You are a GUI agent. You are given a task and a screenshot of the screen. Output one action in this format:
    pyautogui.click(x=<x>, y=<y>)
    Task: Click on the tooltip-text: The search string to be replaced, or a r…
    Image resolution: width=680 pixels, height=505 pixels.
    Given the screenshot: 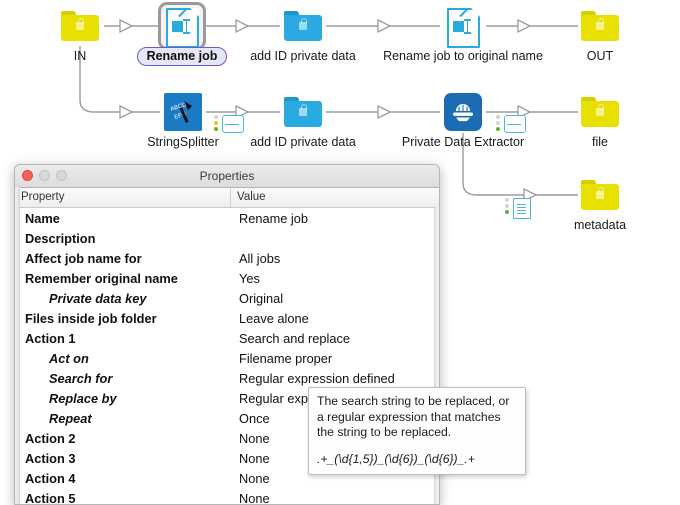 What is the action you would take?
    pyautogui.click(x=413, y=416)
    